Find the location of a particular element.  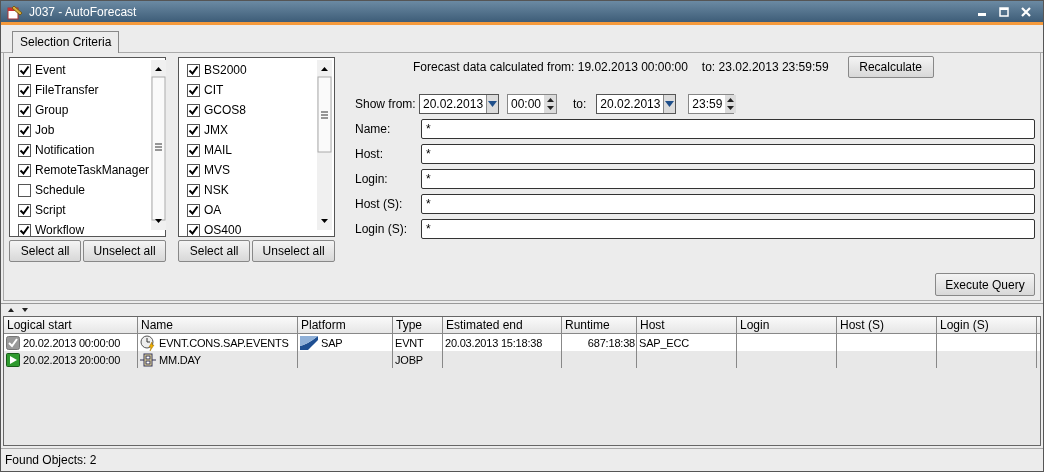

checkbox-label: Notification is located at coordinates (65, 150).